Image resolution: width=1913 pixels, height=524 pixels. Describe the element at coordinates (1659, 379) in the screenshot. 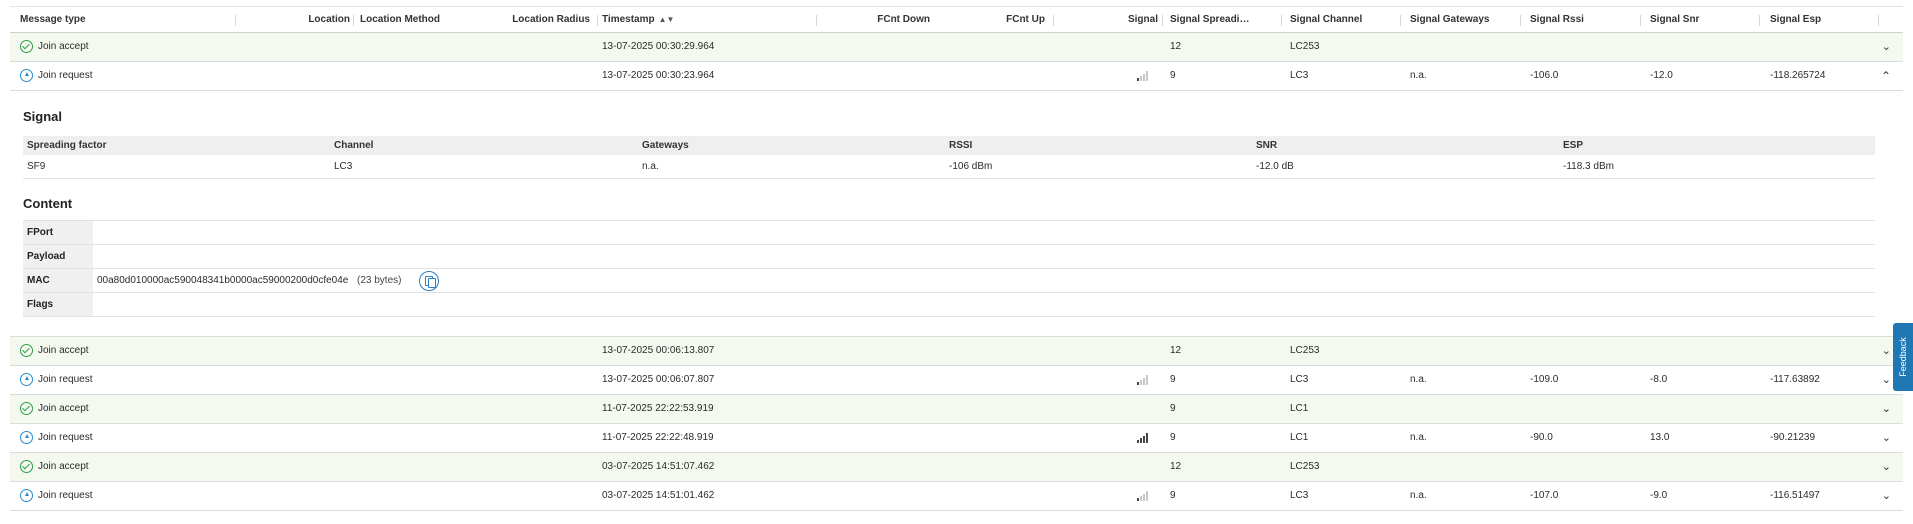

I see `cell-signal-snr: -8.0` at that location.